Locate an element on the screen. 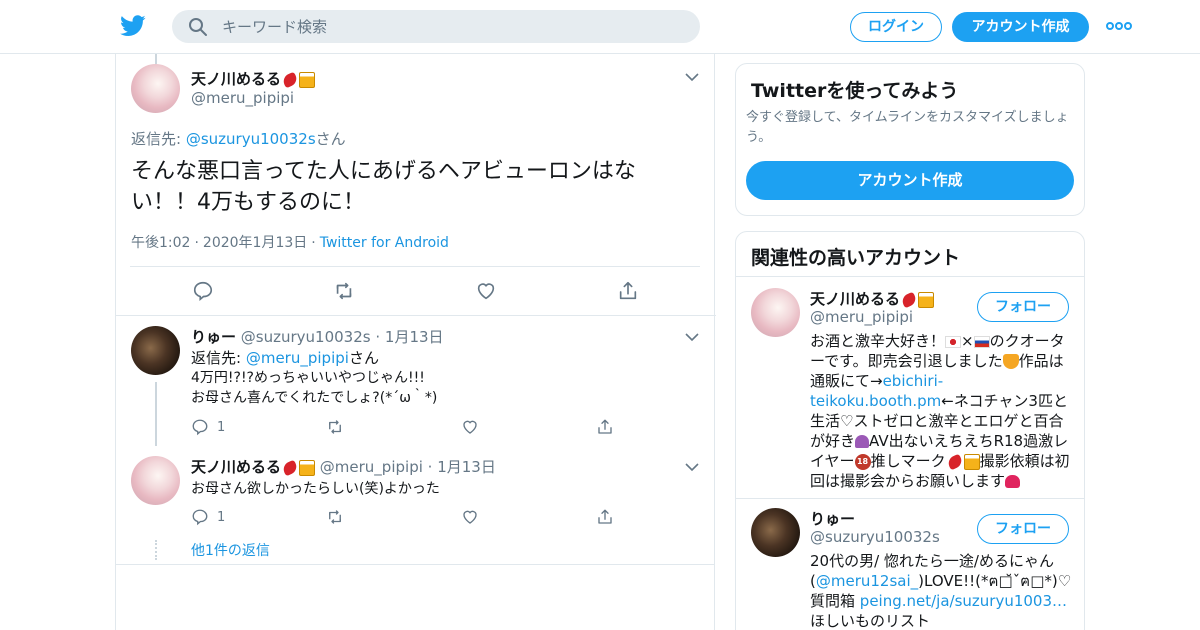 The height and width of the screenshot is (630, 1200). tweet-text: 4万円!?!?めっちゃいいやつじゃん!!! is located at coordinates (308, 378).